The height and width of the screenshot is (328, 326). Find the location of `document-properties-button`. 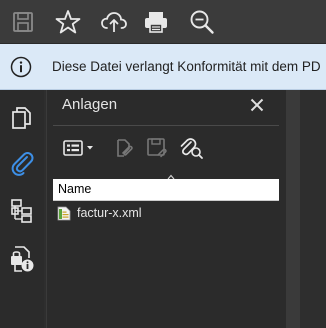

document-properties-button is located at coordinates (22, 259).